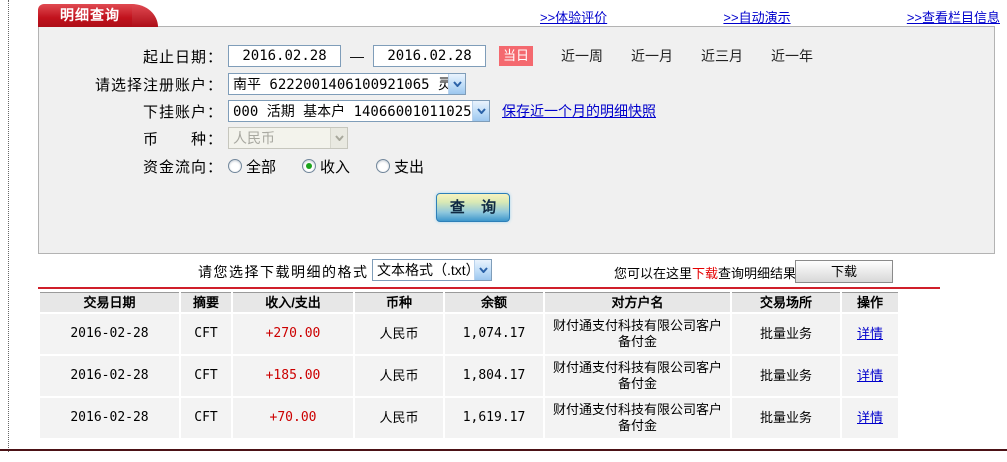 This screenshot has height=462, width=1007. Describe the element at coordinates (757, 273) in the screenshot. I see `download-hint-suffix: 查询明细结果` at that location.